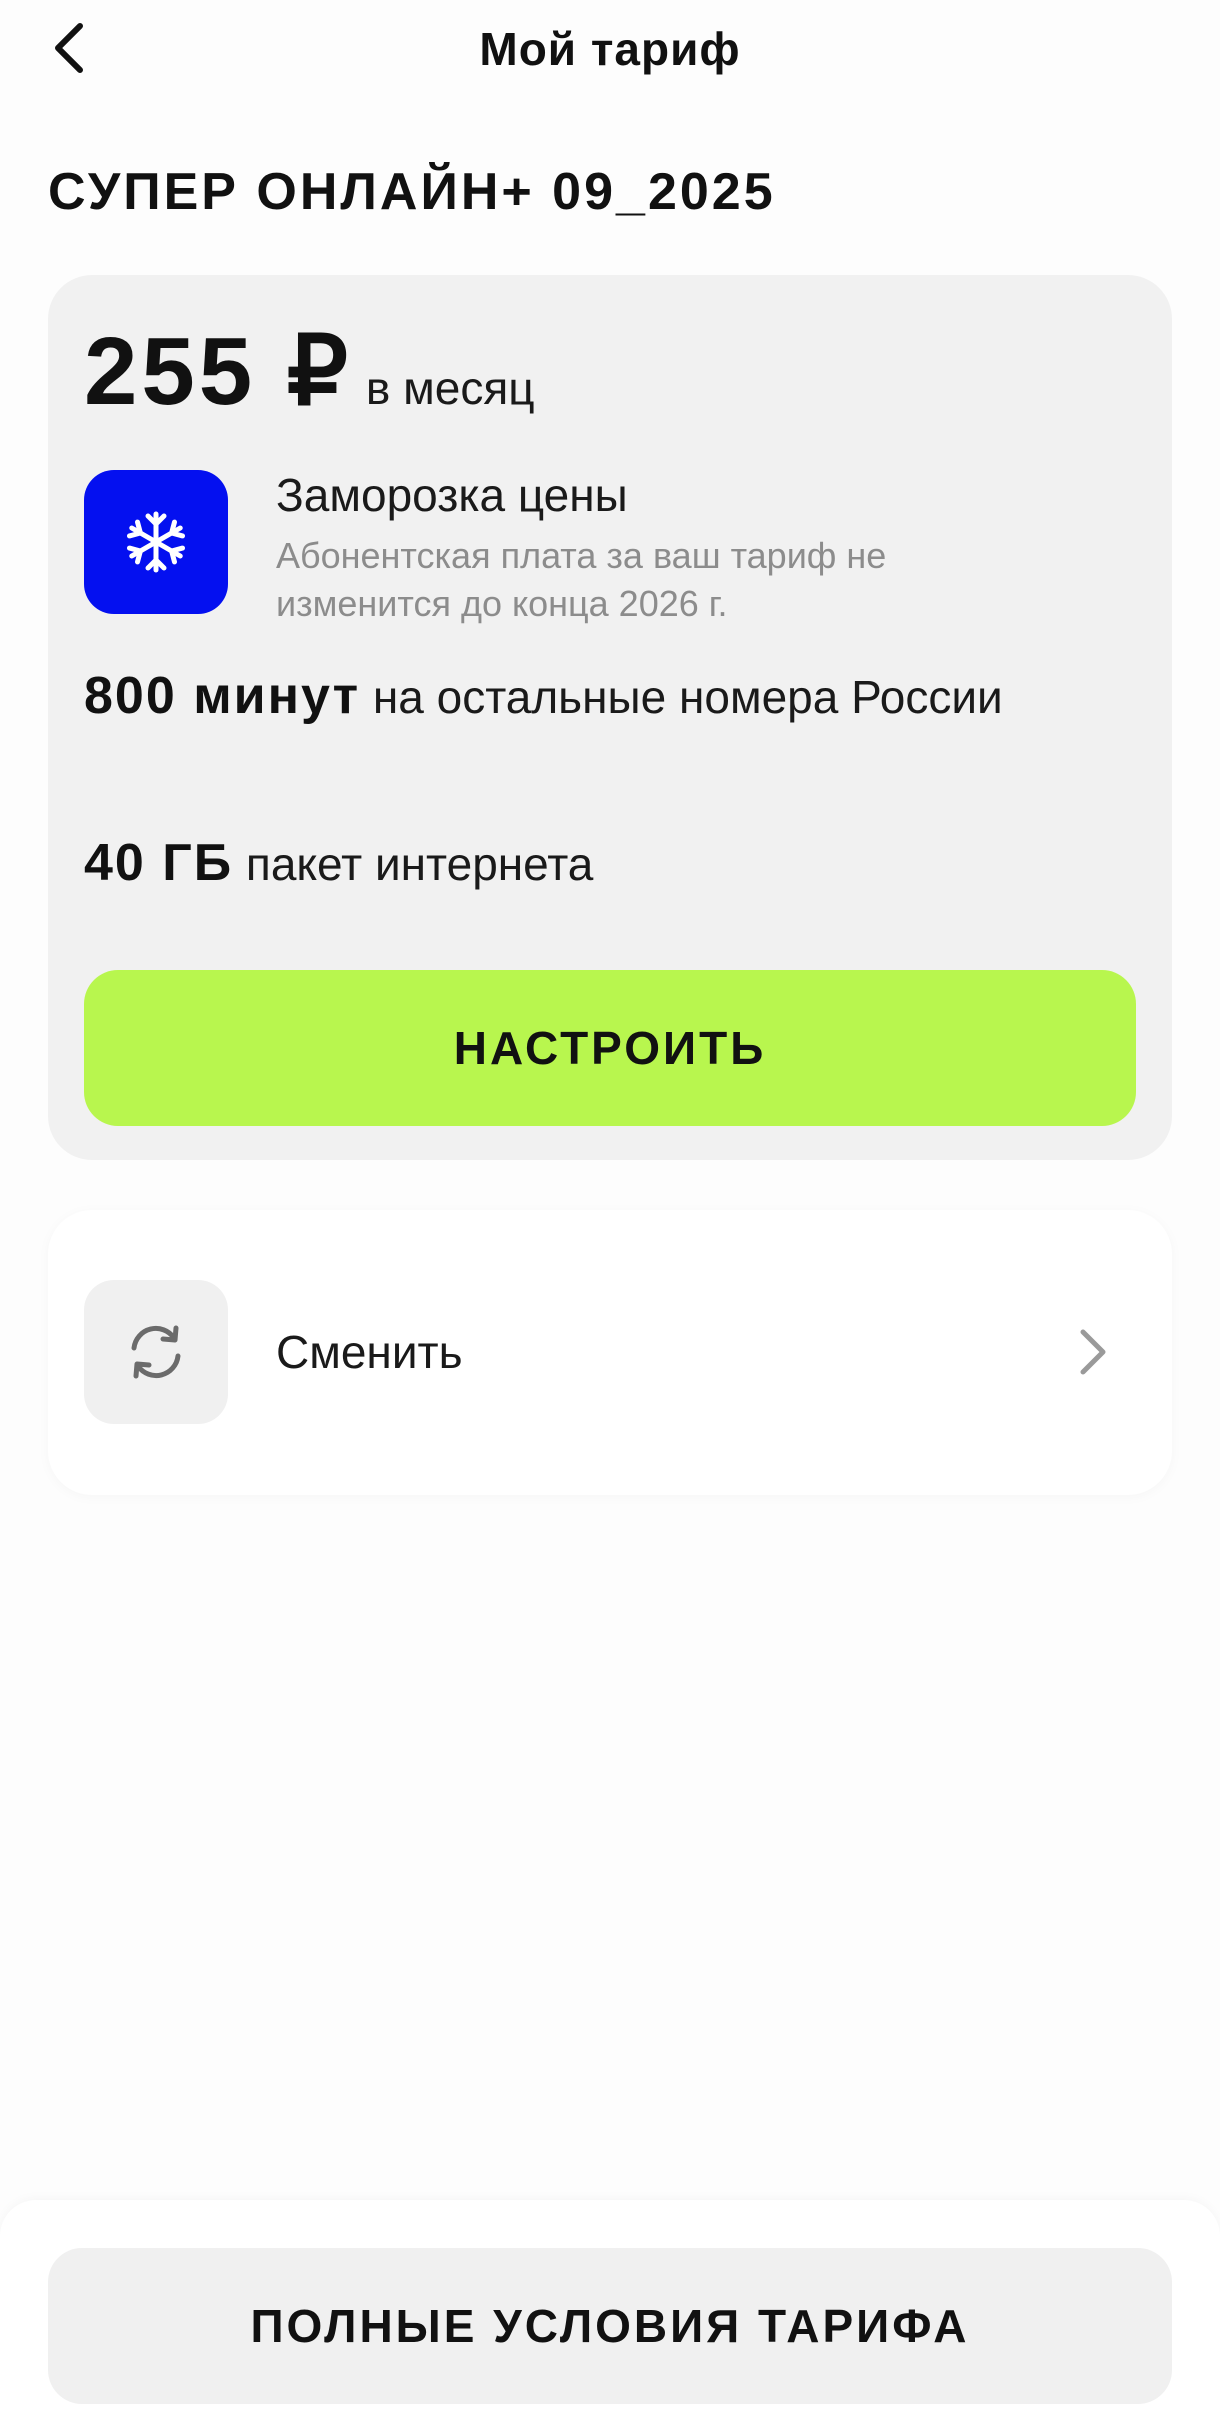 This screenshot has height=2427, width=1220. I want to click on bottom-bar: ПОЛНЫЕ УСЛОВИЯ ТАРИФА, so click(610, 2313).